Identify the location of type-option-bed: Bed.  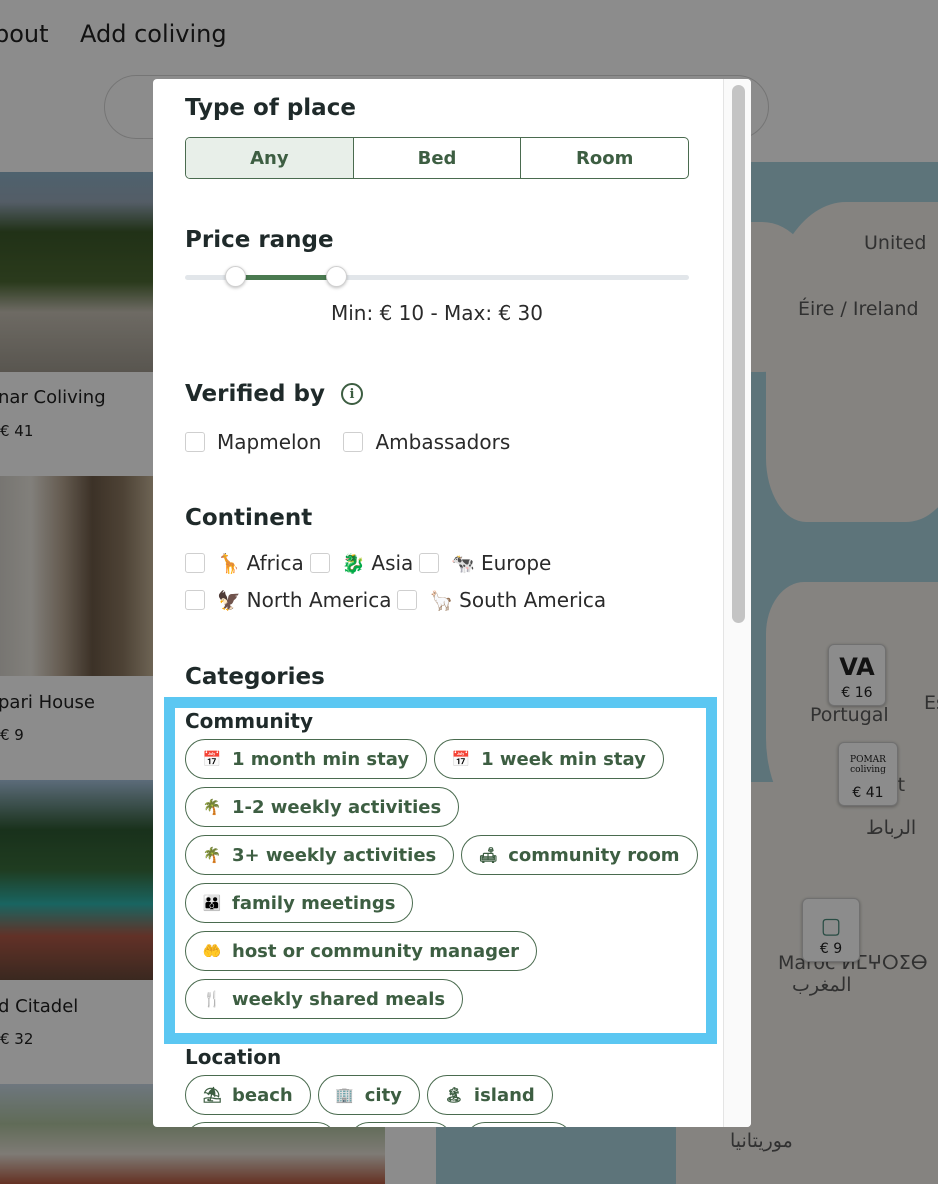
(438, 158).